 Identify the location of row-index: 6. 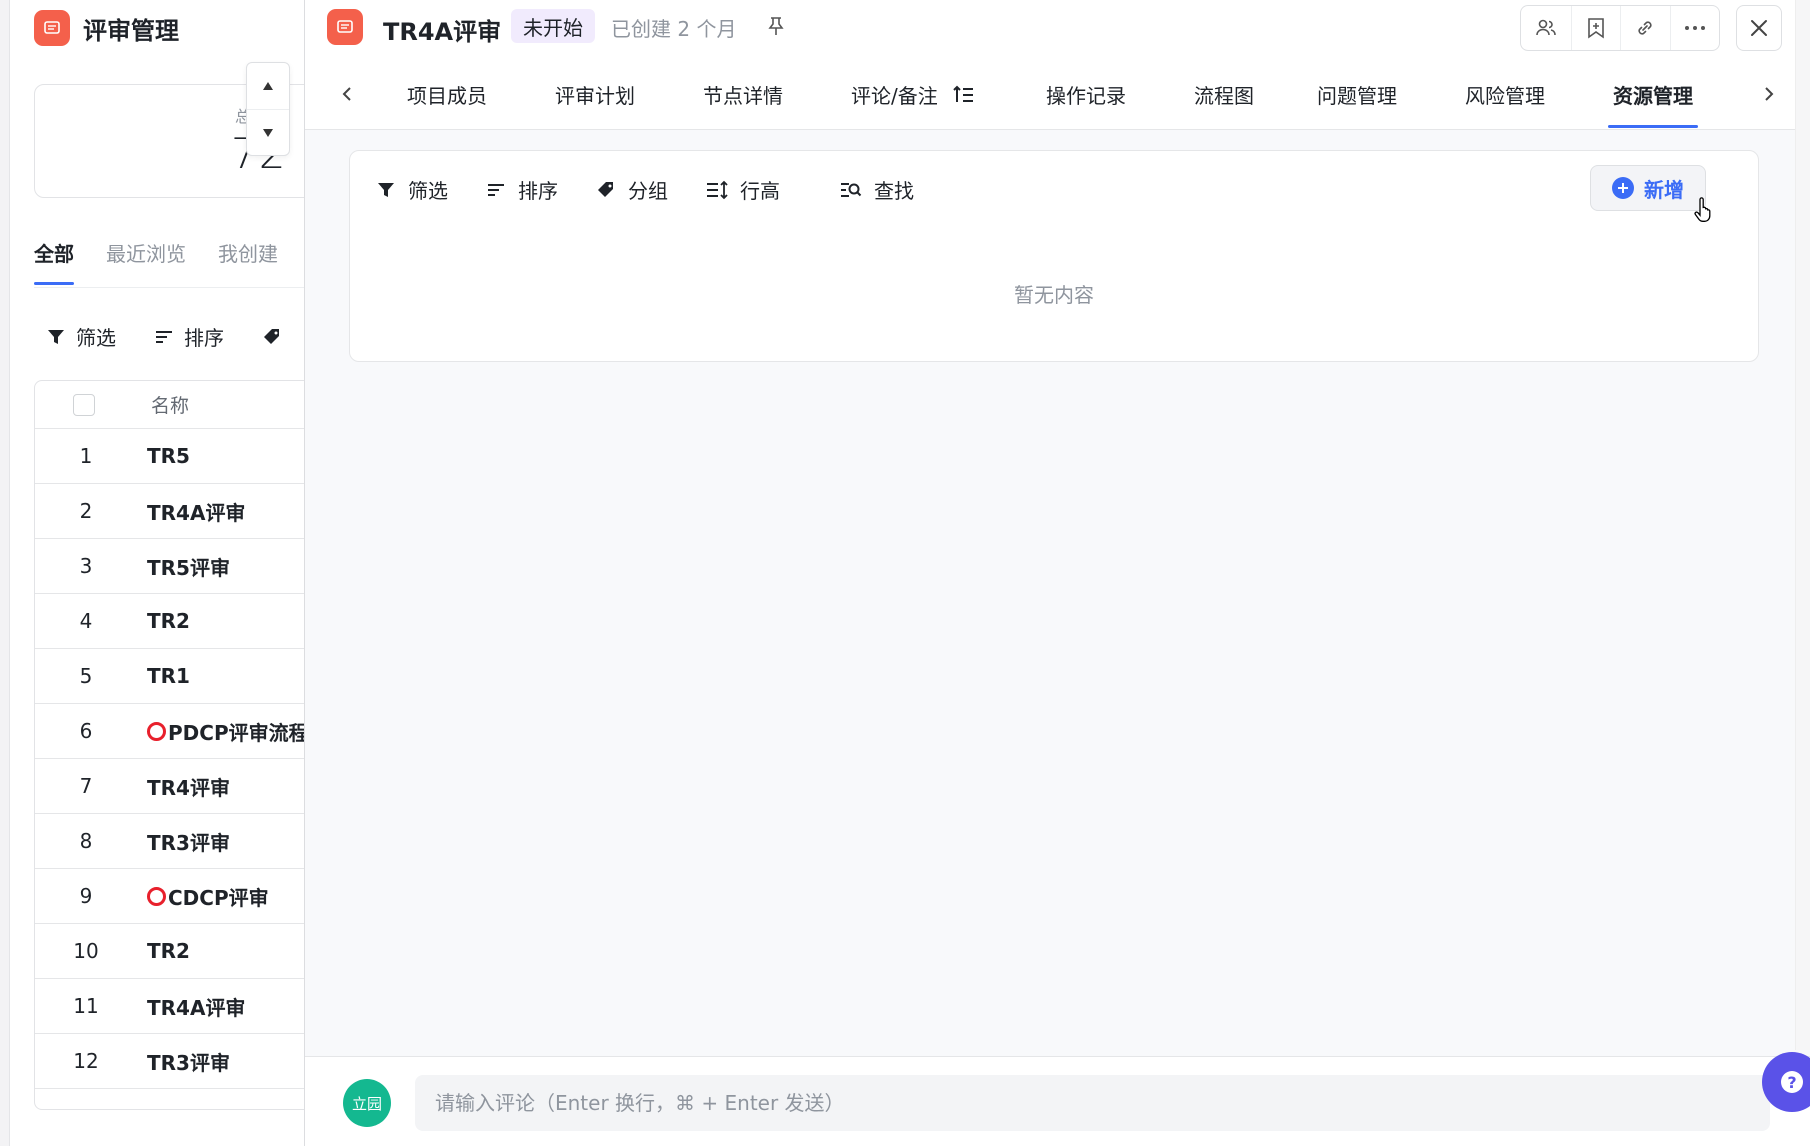
(86, 731).